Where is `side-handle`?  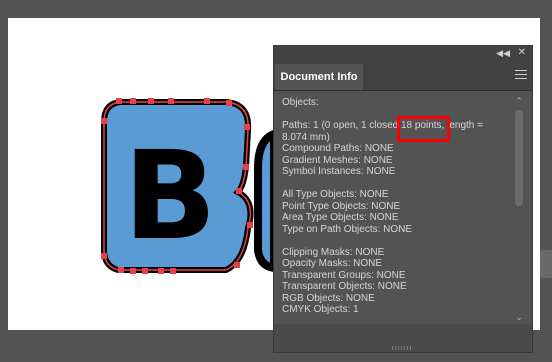 side-handle is located at coordinates (546, 264).